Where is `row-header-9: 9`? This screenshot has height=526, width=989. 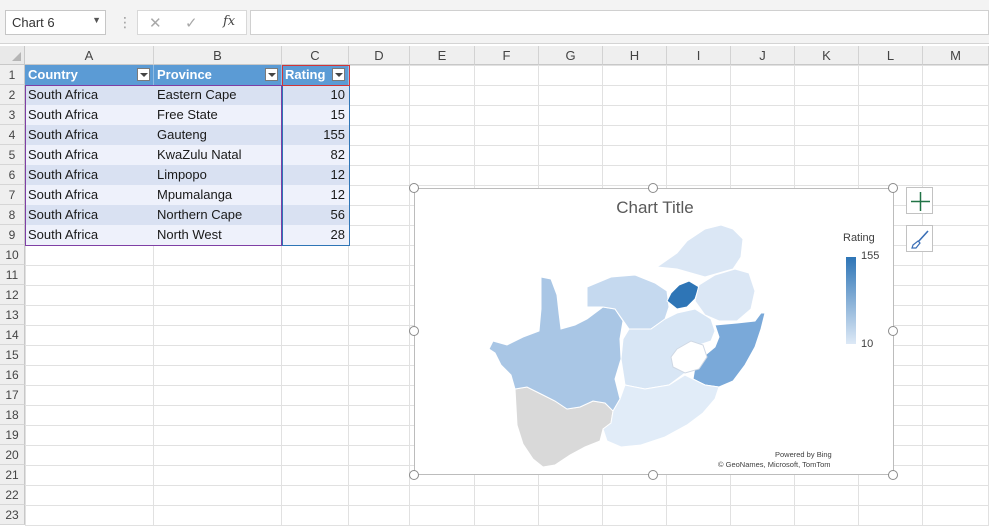 row-header-9: 9 is located at coordinates (12, 235).